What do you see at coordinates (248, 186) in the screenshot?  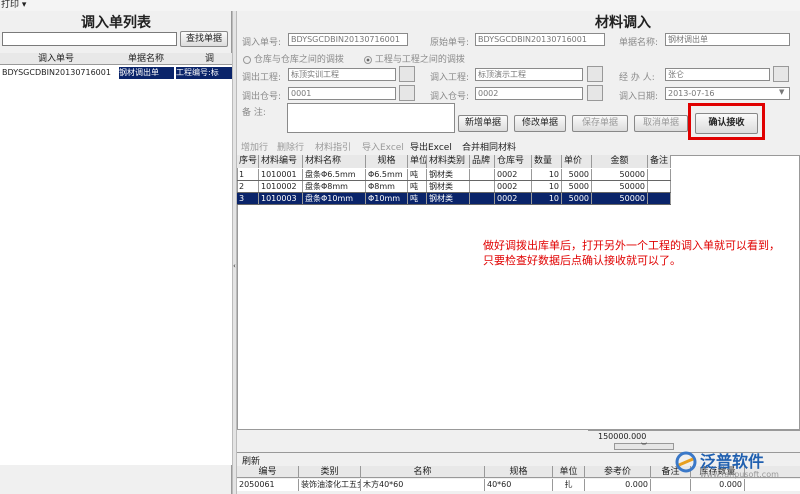 I see `cell-seq: 2` at bounding box center [248, 186].